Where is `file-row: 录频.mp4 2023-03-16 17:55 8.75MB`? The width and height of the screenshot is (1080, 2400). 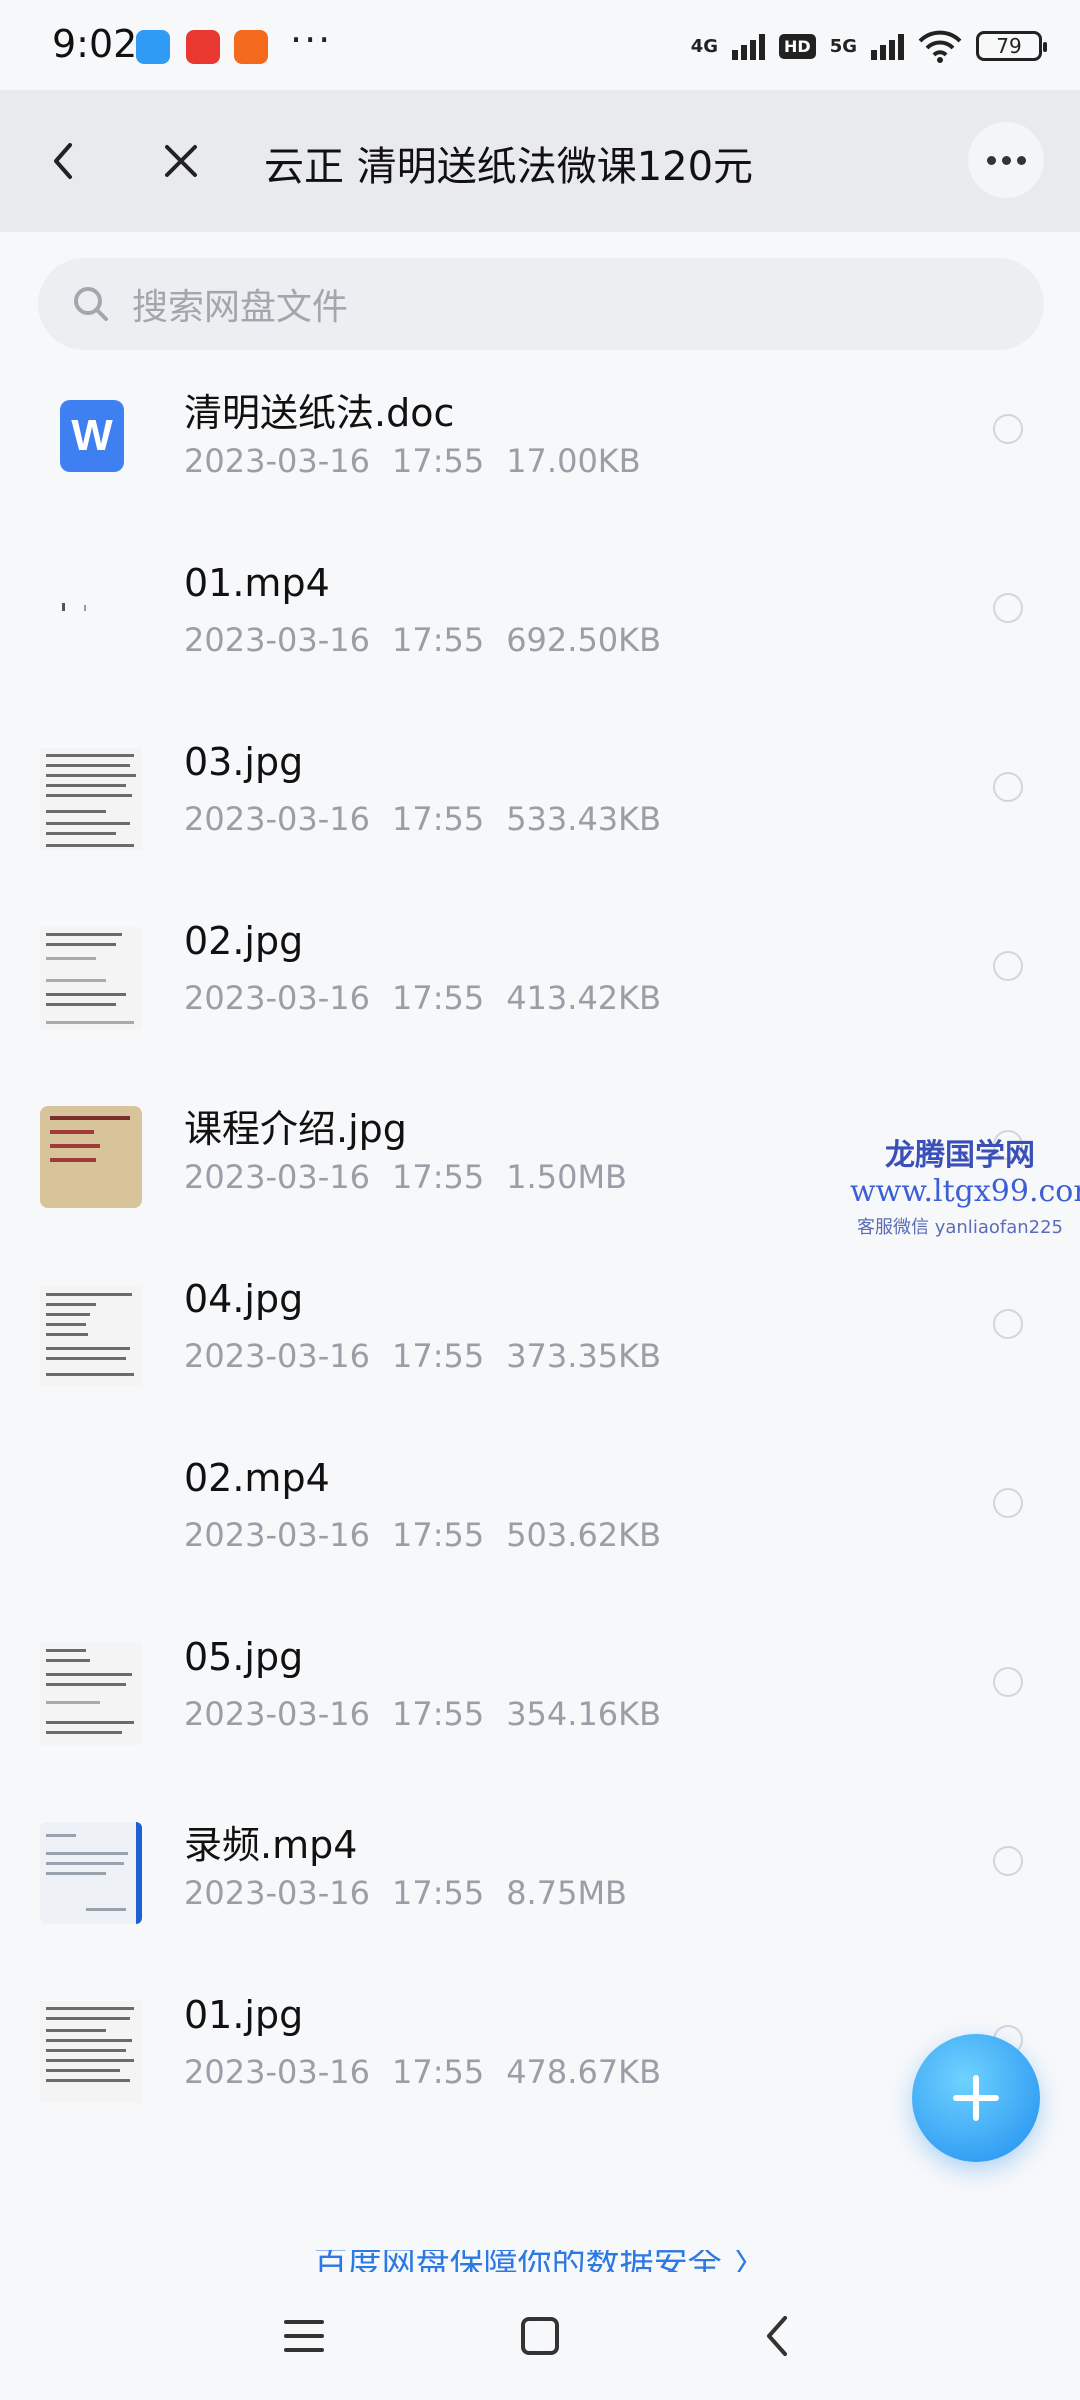 file-row: 录频.mp4 2023-03-16 17:55 8.75MB is located at coordinates (540, 1881).